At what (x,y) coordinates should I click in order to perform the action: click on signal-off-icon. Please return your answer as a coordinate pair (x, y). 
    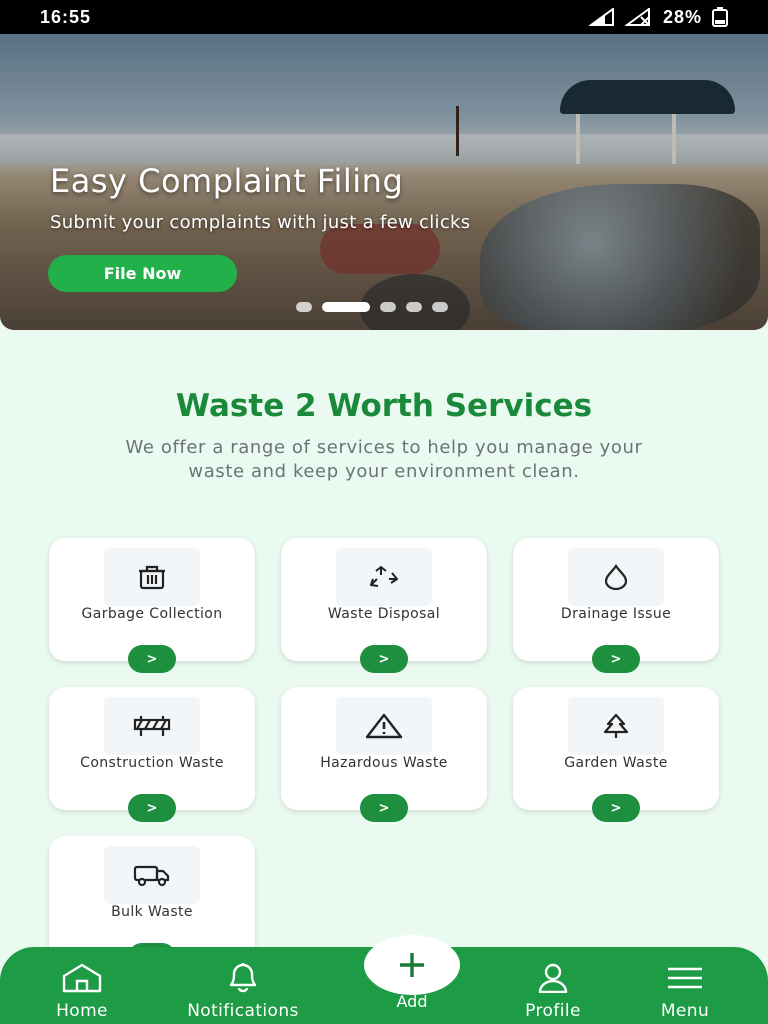
    Looking at the image, I should click on (637, 17).